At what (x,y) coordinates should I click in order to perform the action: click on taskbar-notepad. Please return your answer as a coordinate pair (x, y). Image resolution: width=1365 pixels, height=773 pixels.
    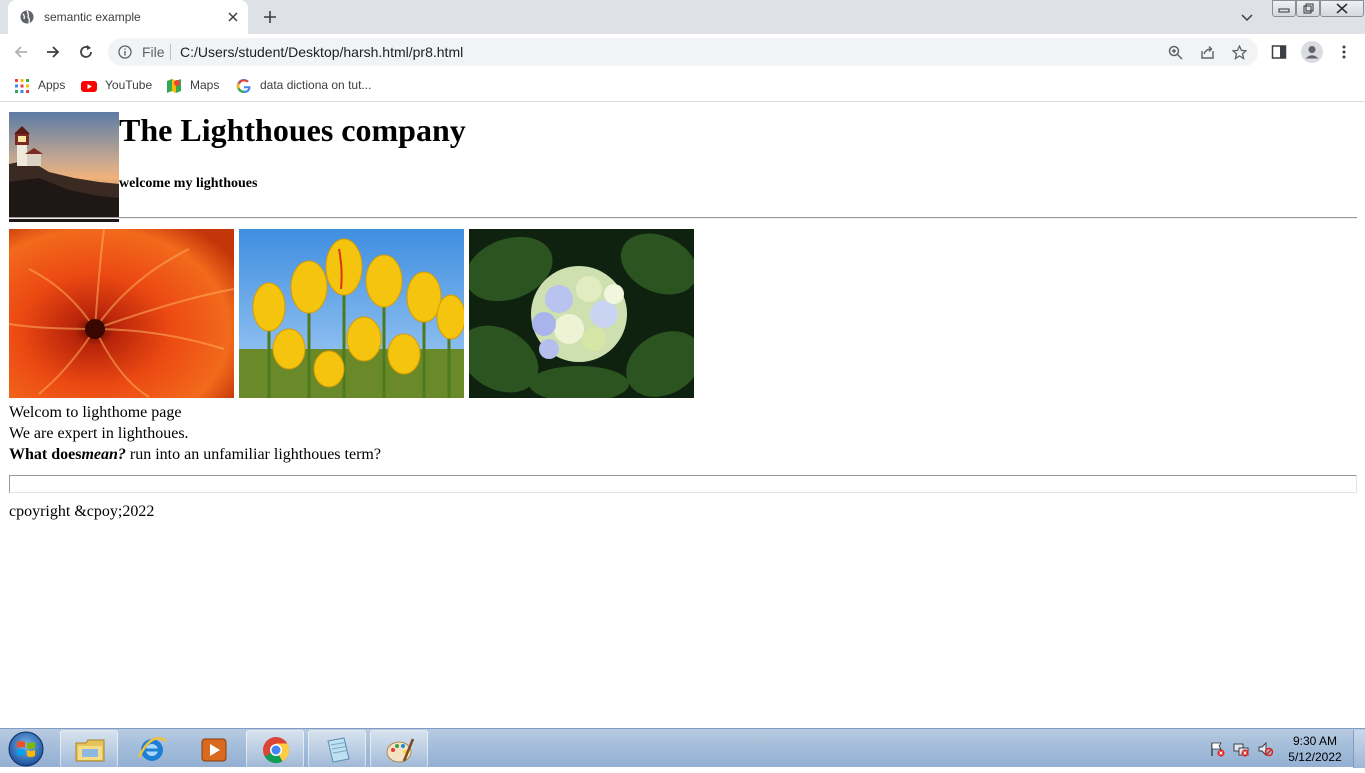
    Looking at the image, I should click on (337, 749).